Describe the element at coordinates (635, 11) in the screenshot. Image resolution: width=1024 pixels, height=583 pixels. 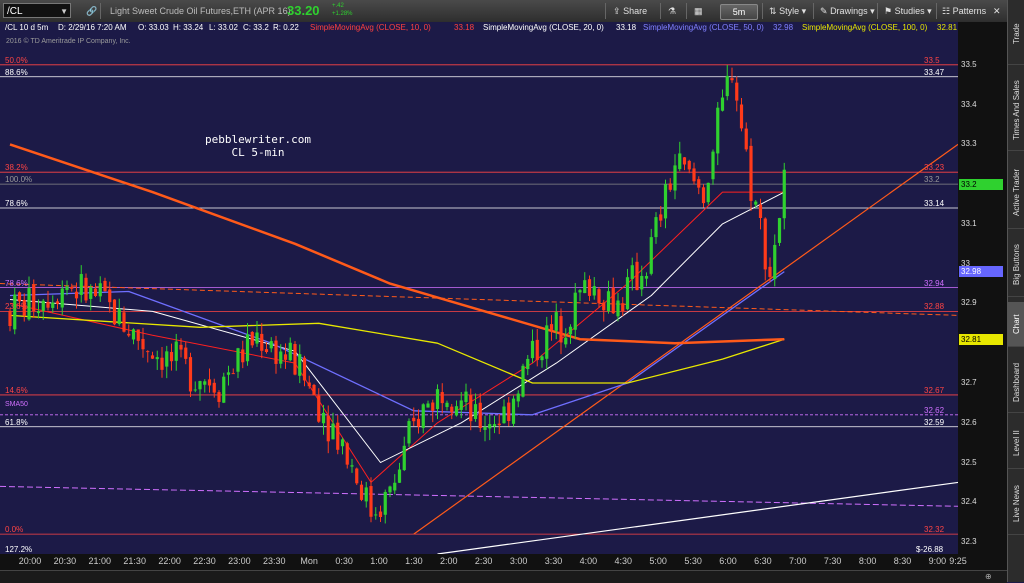
I see `share-label: Share` at that location.